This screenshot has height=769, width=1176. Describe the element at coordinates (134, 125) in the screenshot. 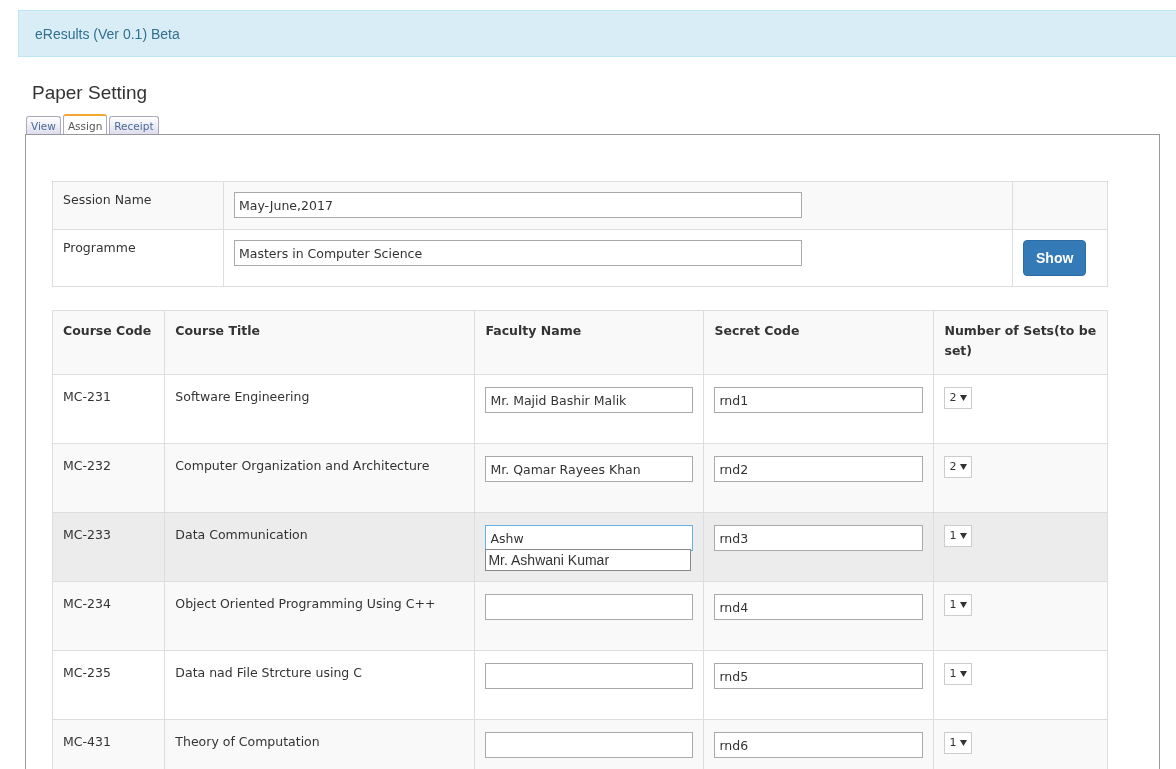

I see `tab: Receipt` at that location.